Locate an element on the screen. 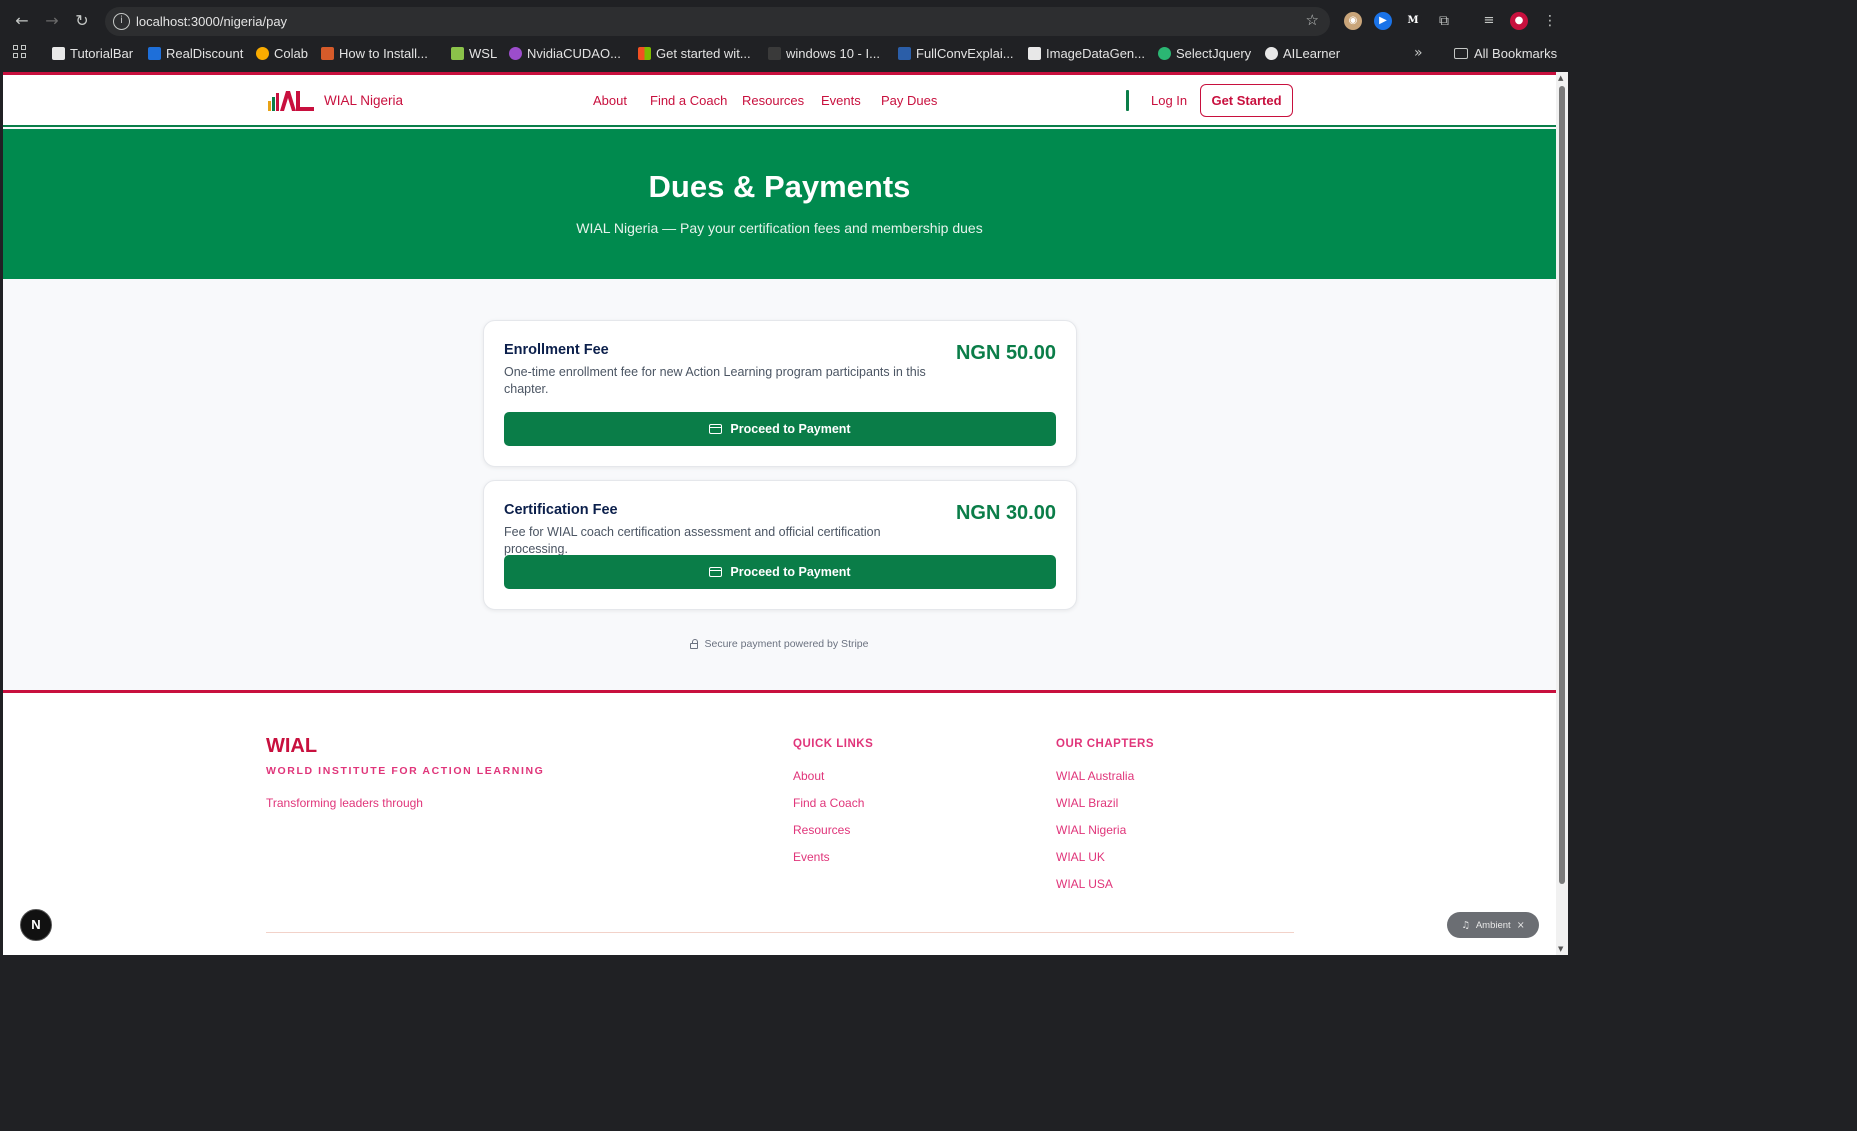  nav-about: About is located at coordinates (610, 100).